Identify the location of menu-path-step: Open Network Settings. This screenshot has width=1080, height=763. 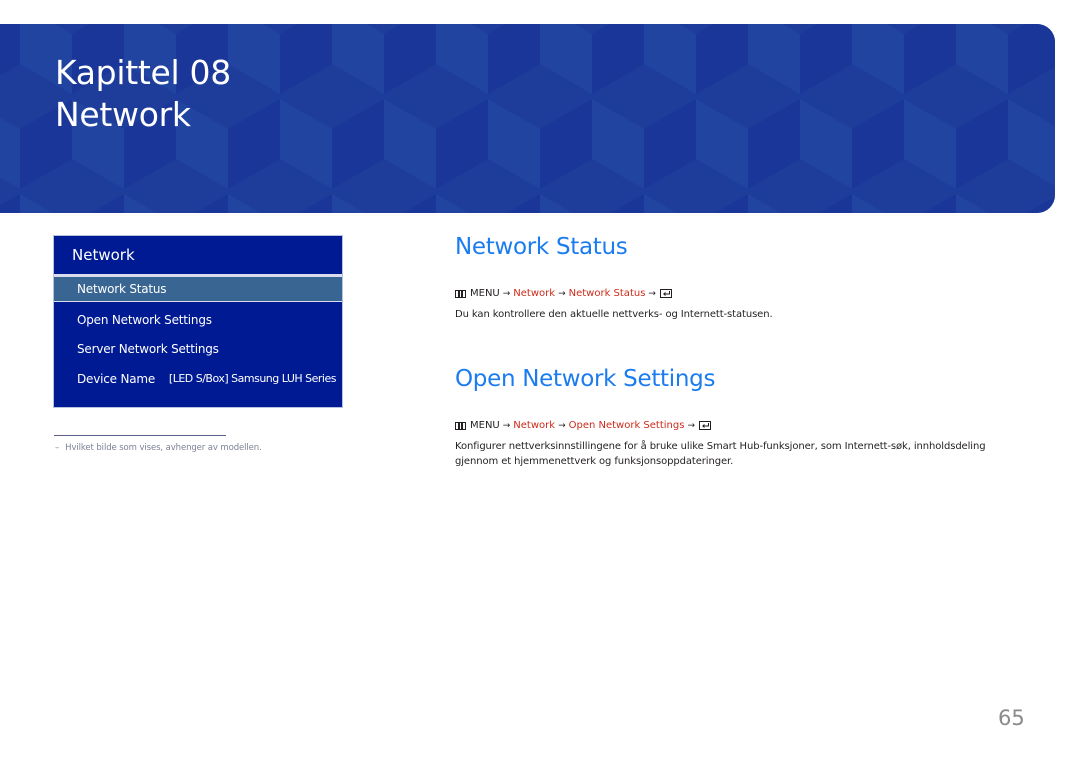
(627, 425).